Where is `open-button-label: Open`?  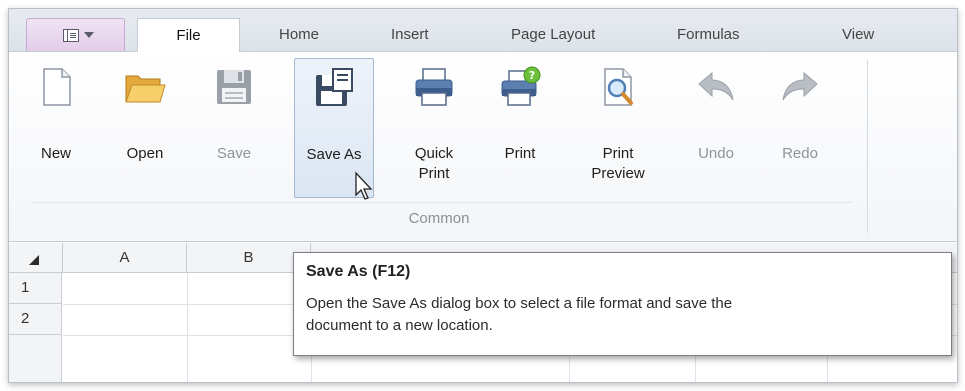
open-button-label: Open is located at coordinates (145, 153).